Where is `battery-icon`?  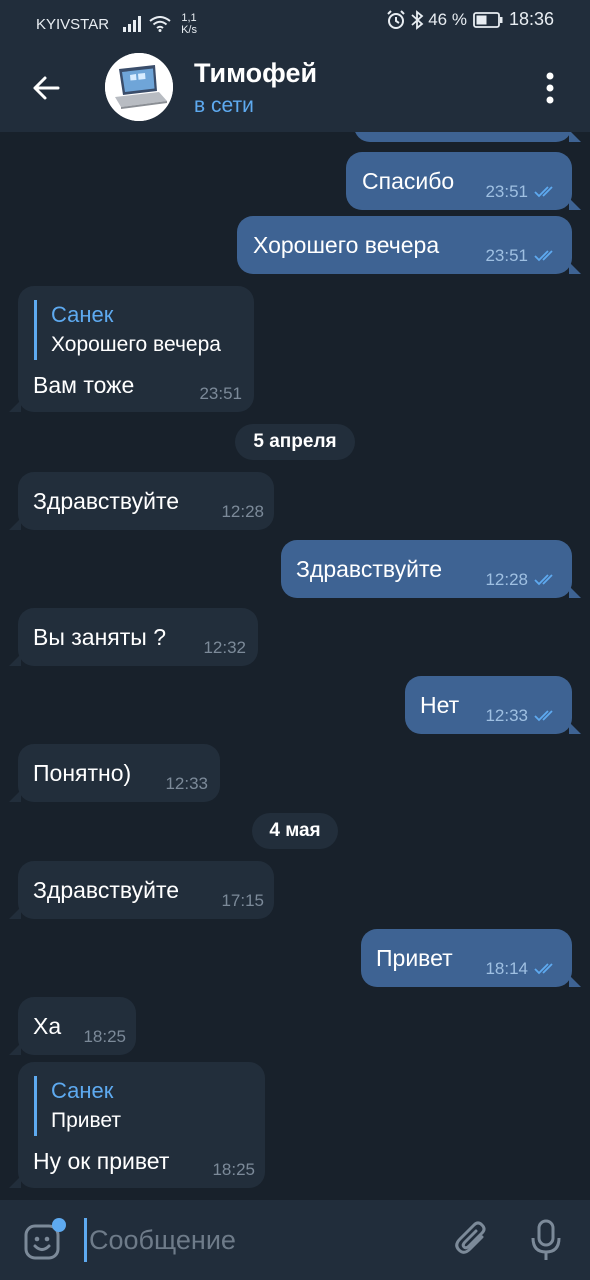
battery-icon is located at coordinates (488, 19).